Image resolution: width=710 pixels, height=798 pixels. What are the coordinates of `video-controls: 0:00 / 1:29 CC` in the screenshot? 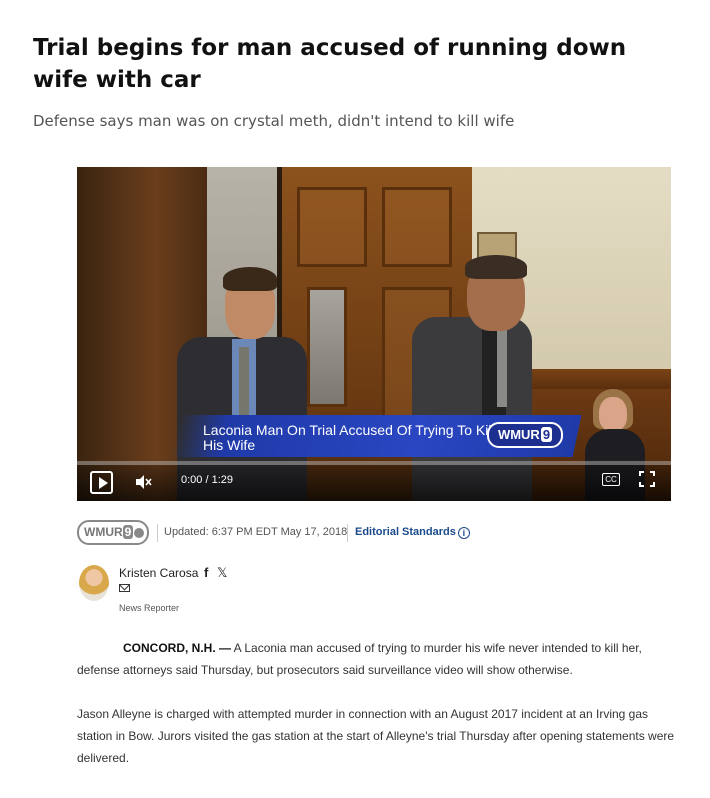 It's located at (374, 481).